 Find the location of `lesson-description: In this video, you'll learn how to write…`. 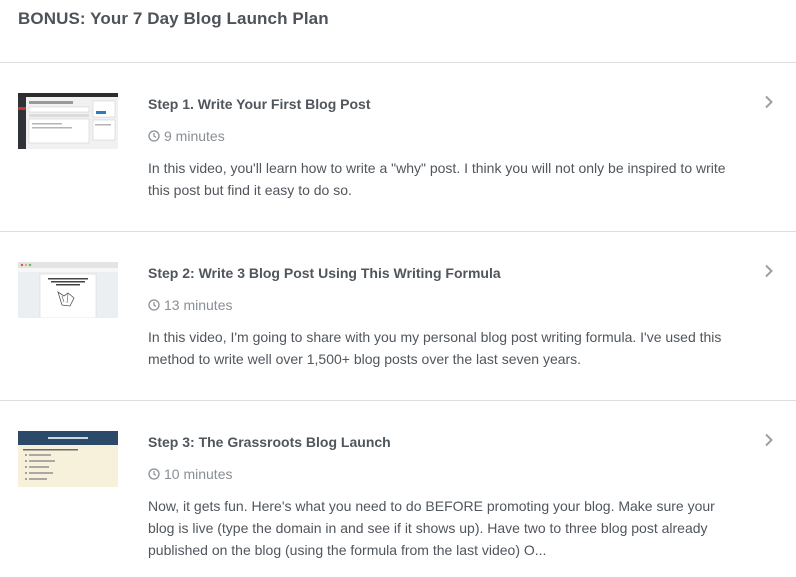

lesson-description: In this video, you'll learn how to write… is located at coordinates (437, 179).